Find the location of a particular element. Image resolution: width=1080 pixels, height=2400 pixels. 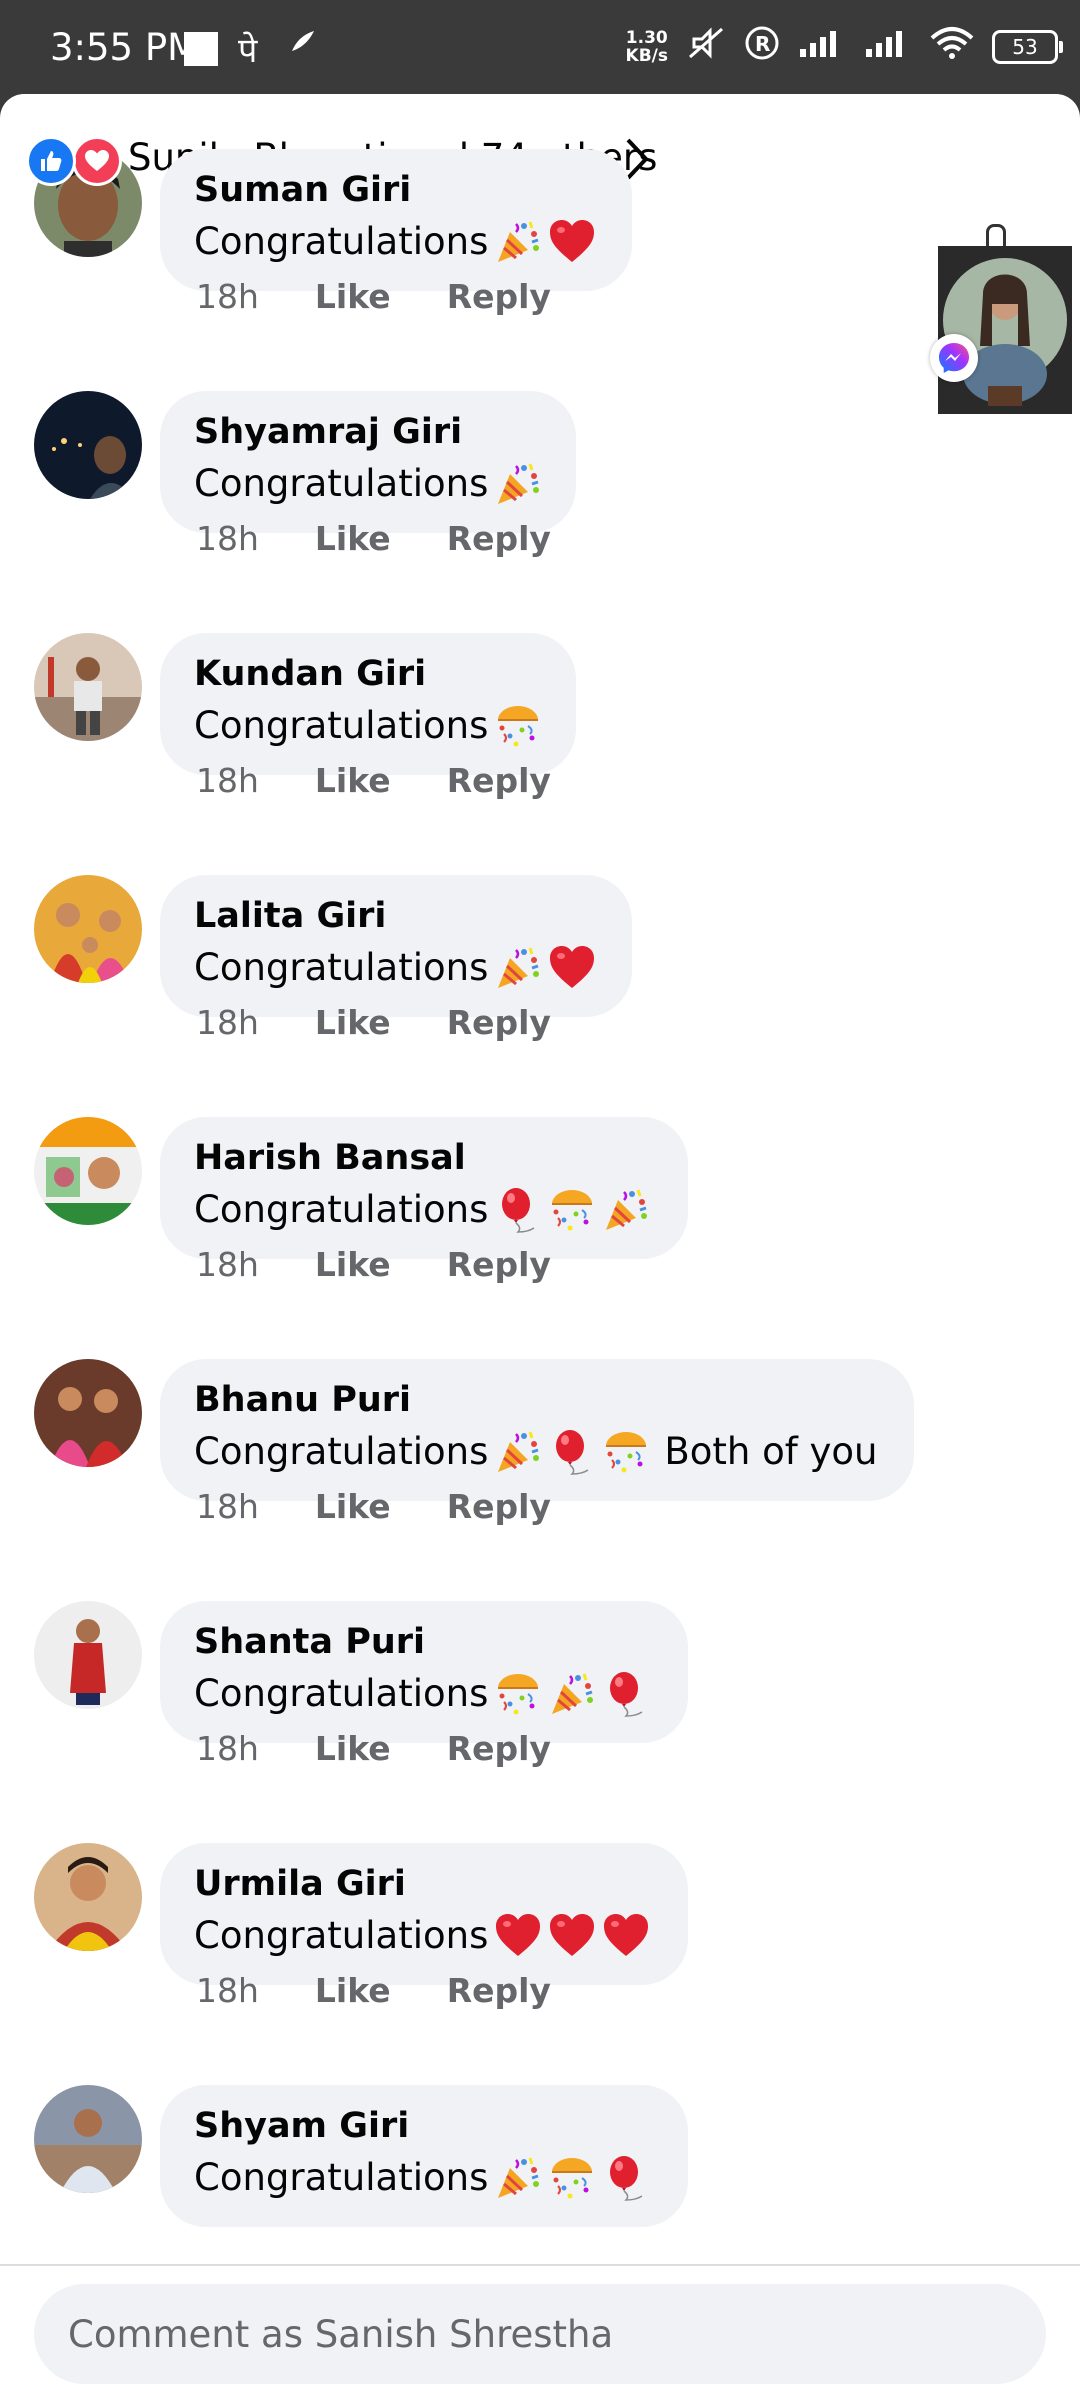

comment-bubble: Lalita Giri Congratulations is located at coordinates (396, 946).